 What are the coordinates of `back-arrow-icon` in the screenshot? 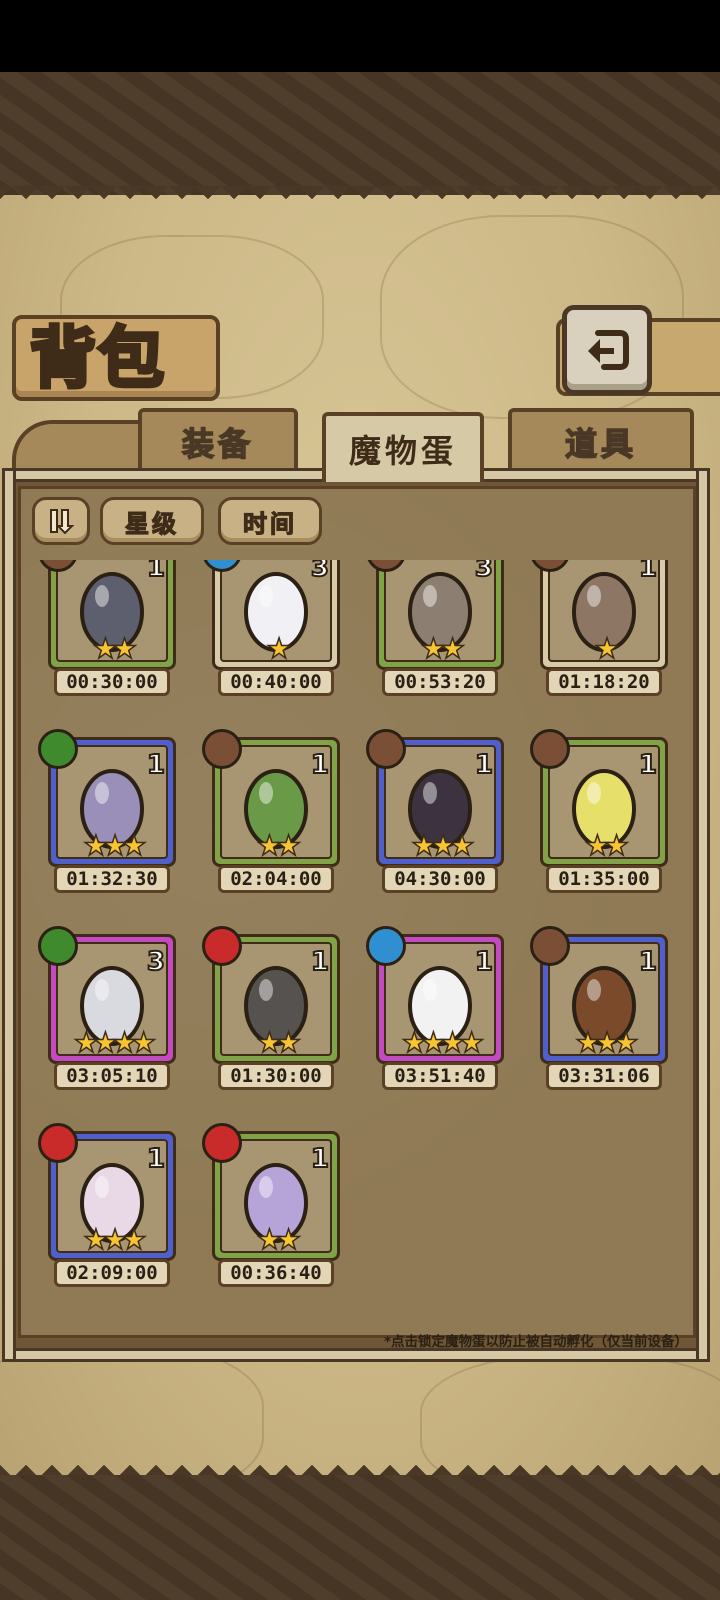 It's located at (608, 350).